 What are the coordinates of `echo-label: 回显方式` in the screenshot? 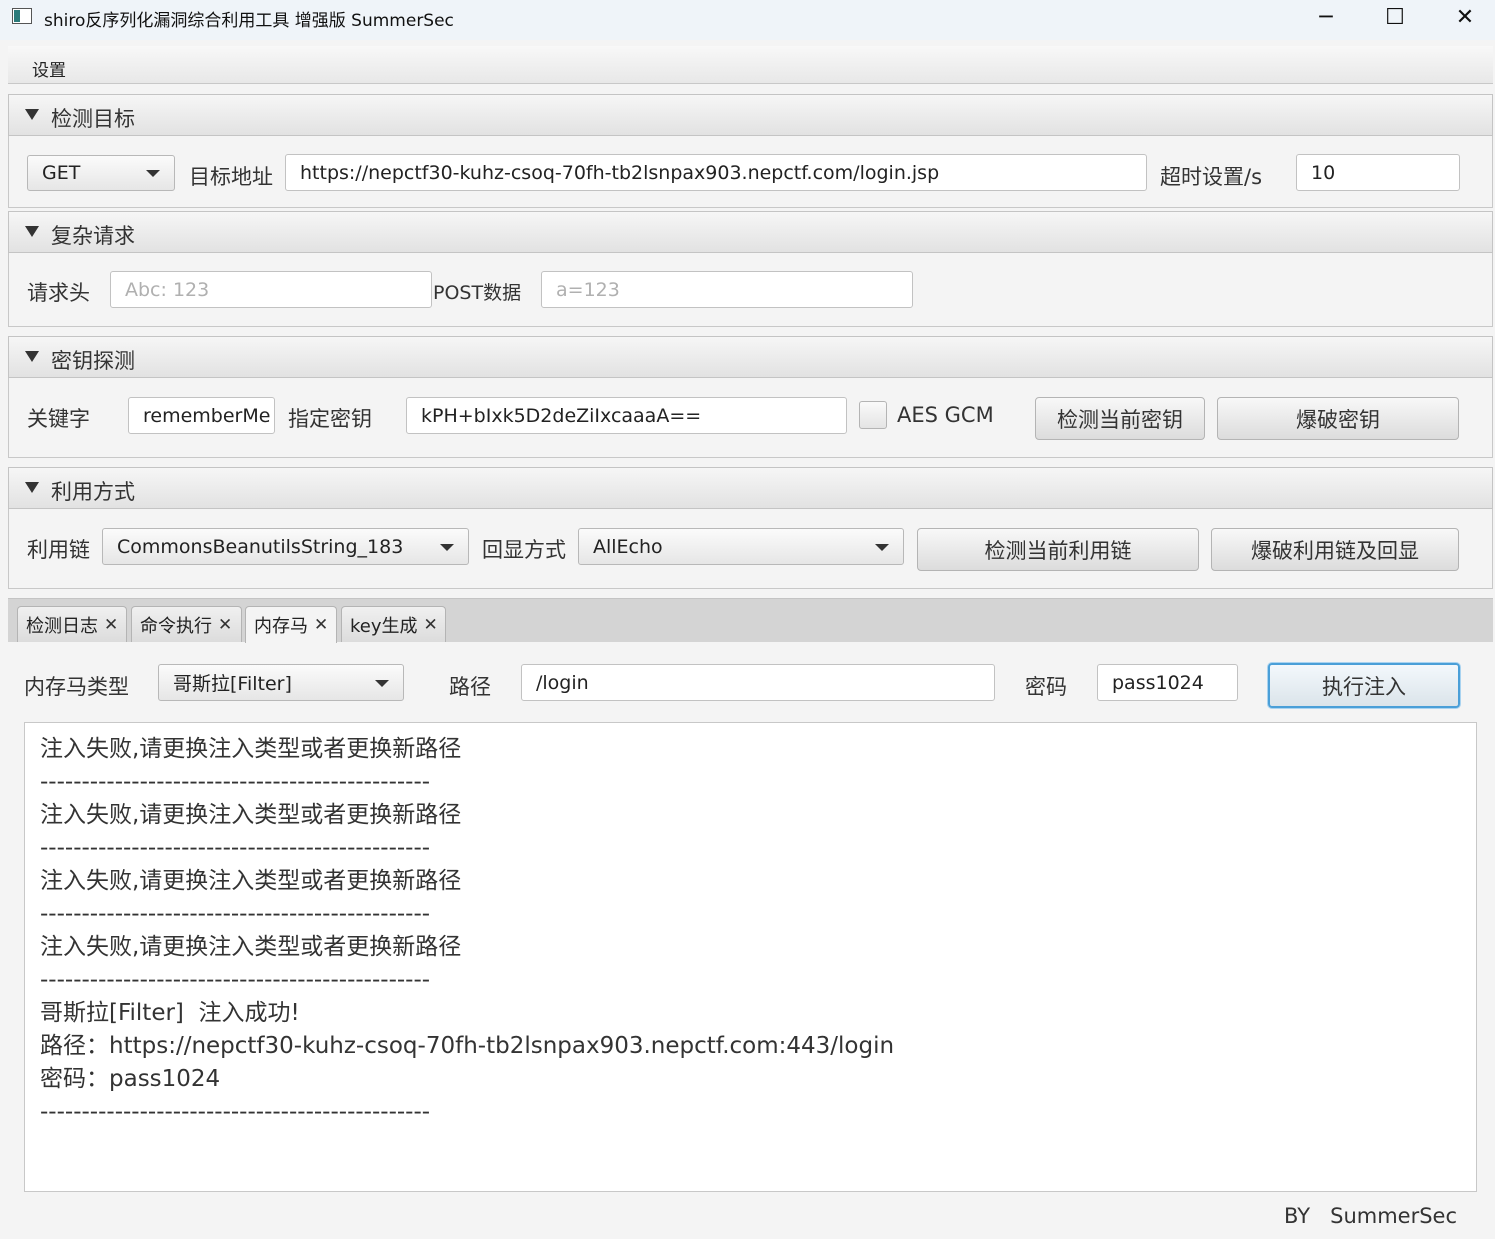 It's located at (524, 550).